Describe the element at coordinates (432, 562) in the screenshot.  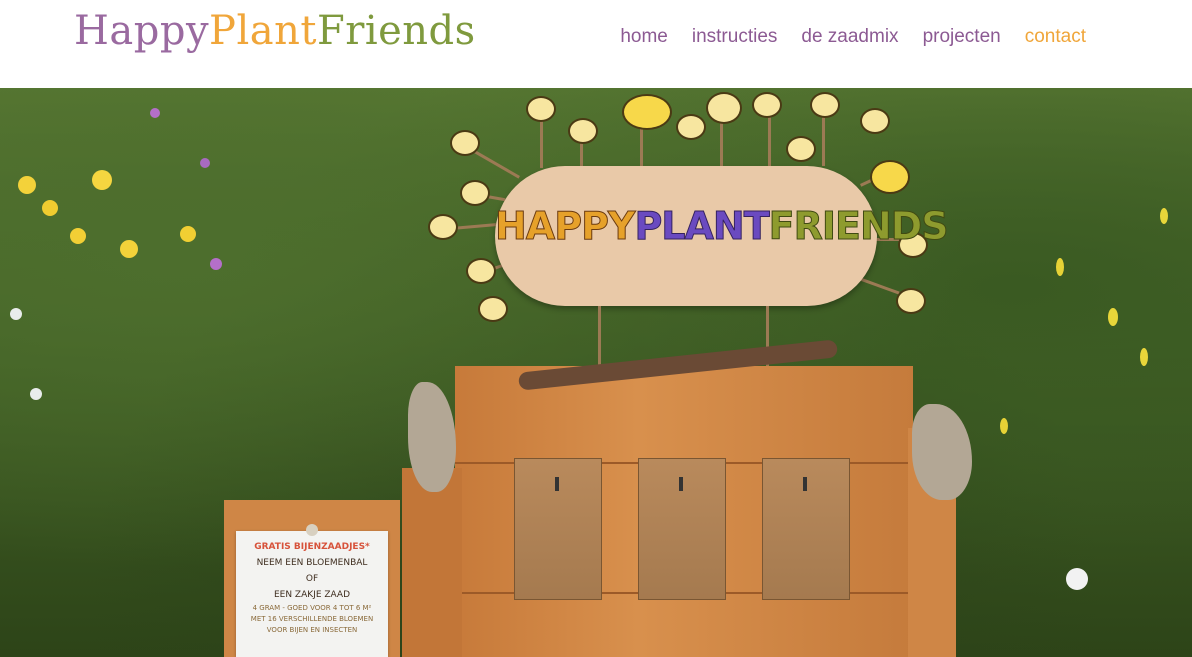
I see `side-board` at that location.